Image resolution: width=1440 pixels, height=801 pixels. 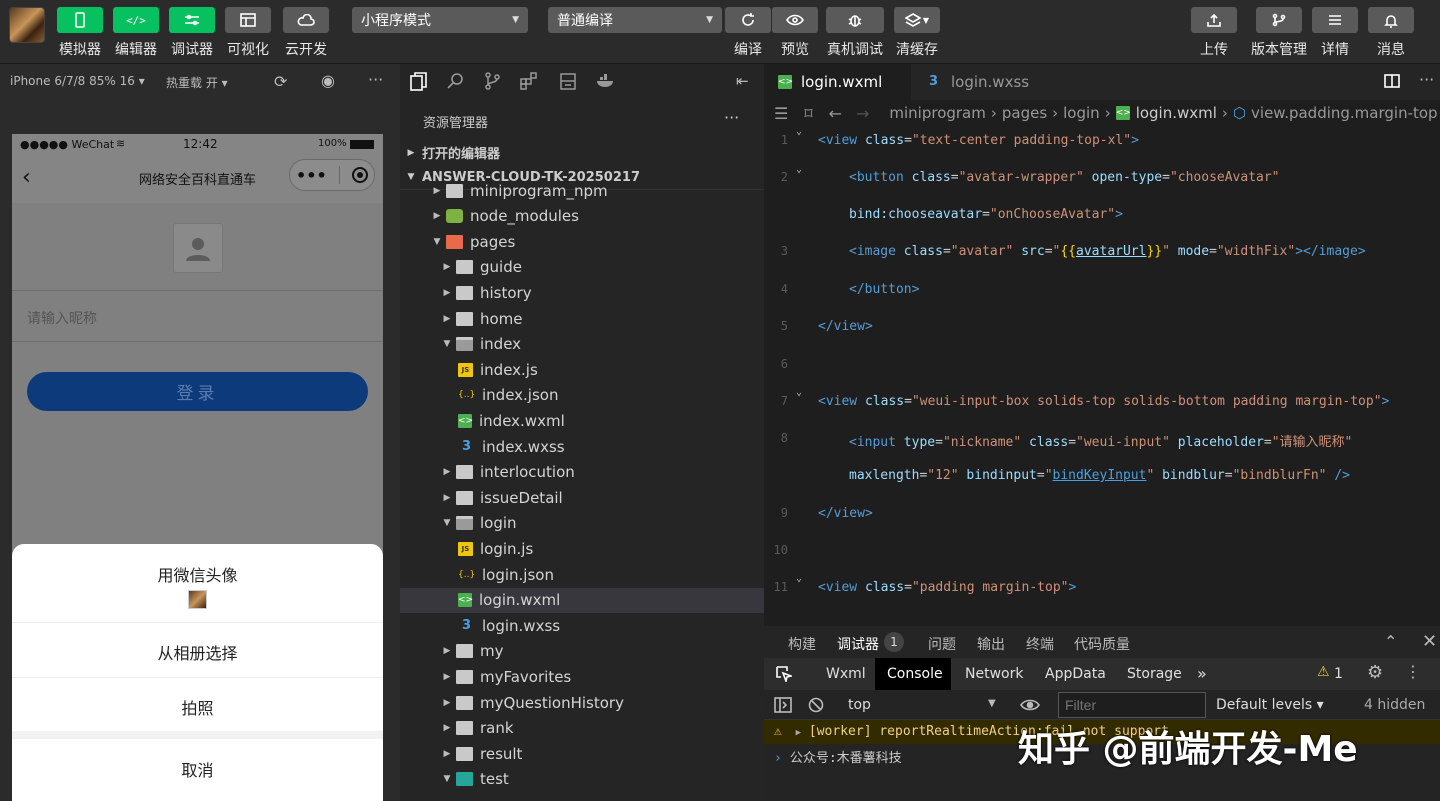 What do you see at coordinates (197, 585) in the screenshot?
I see `use-wechat-avatar-option: 用微信头像` at bounding box center [197, 585].